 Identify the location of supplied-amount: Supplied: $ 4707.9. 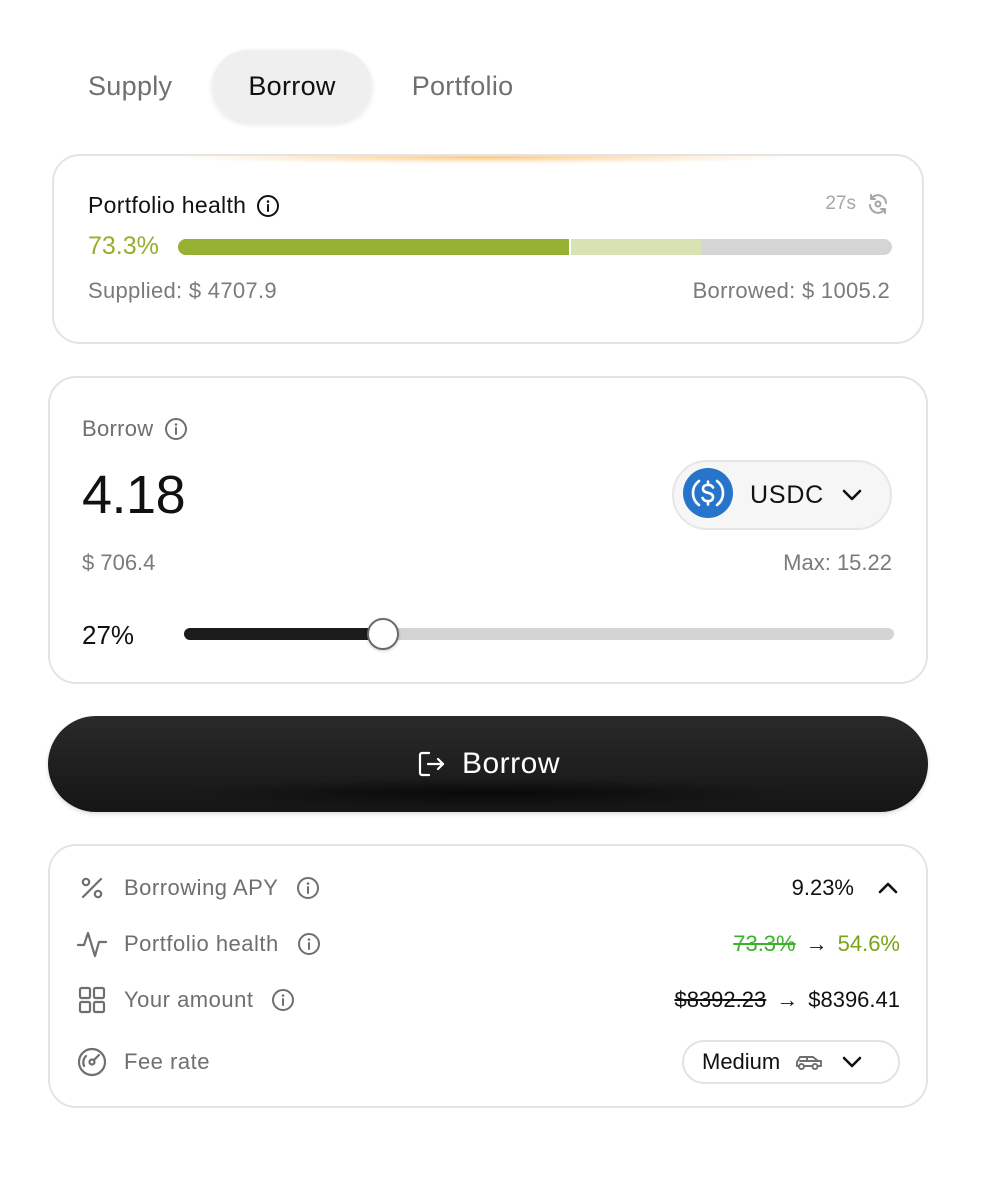
(182, 290).